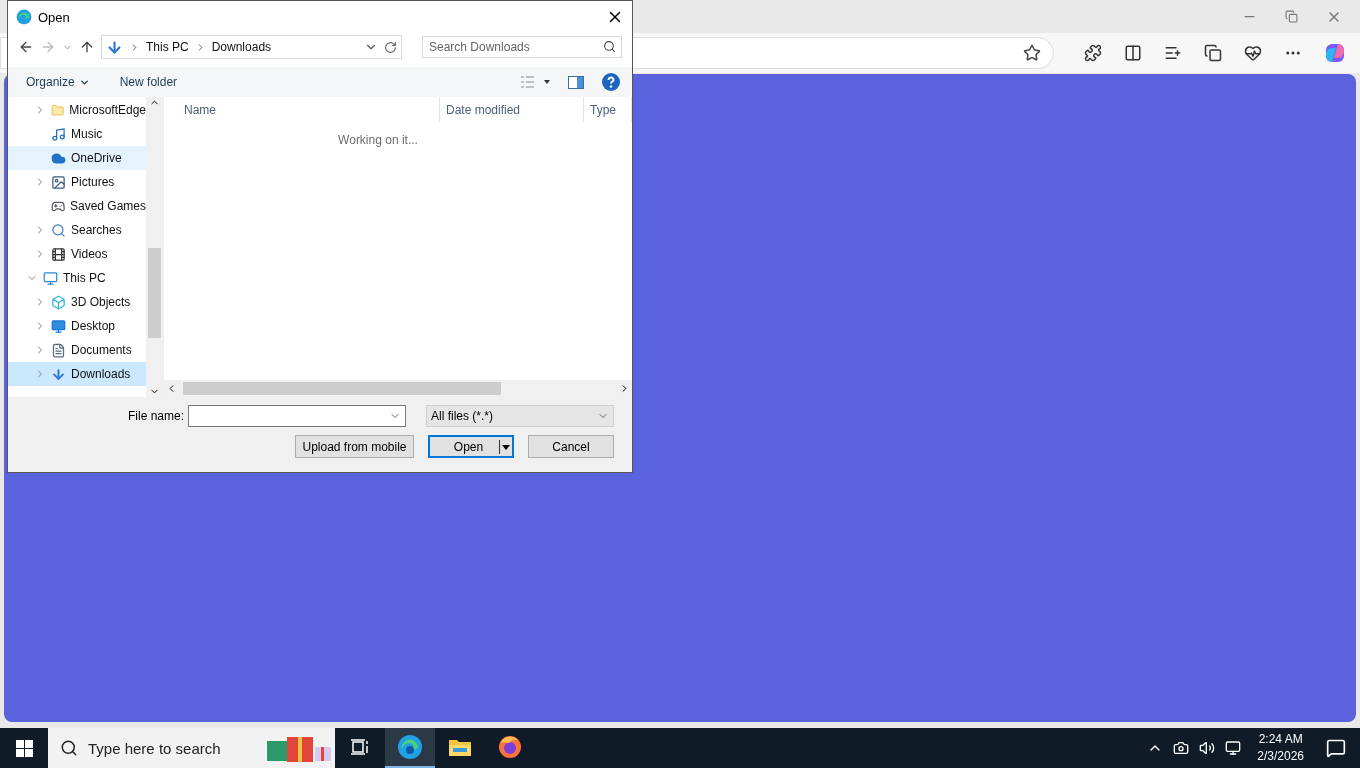 The height and width of the screenshot is (768, 1360). I want to click on tree-item: Videos, so click(77, 254).